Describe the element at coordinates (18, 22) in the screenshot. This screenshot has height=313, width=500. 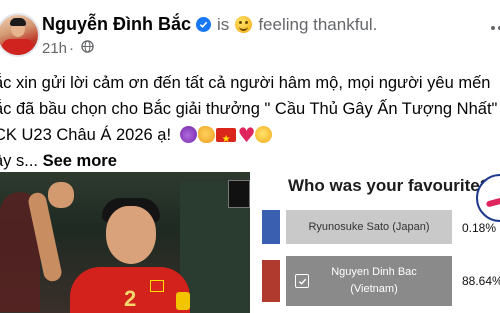
I see `avatar-hair` at that location.